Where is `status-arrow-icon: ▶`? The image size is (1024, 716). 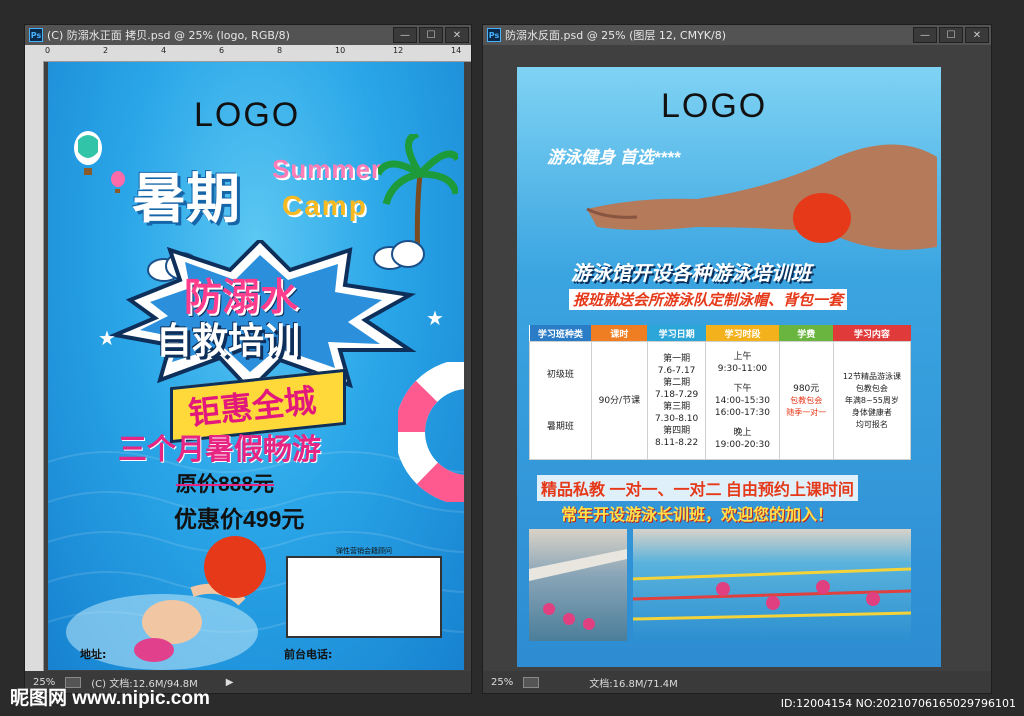
status-arrow-icon: ▶ is located at coordinates (230, 682).